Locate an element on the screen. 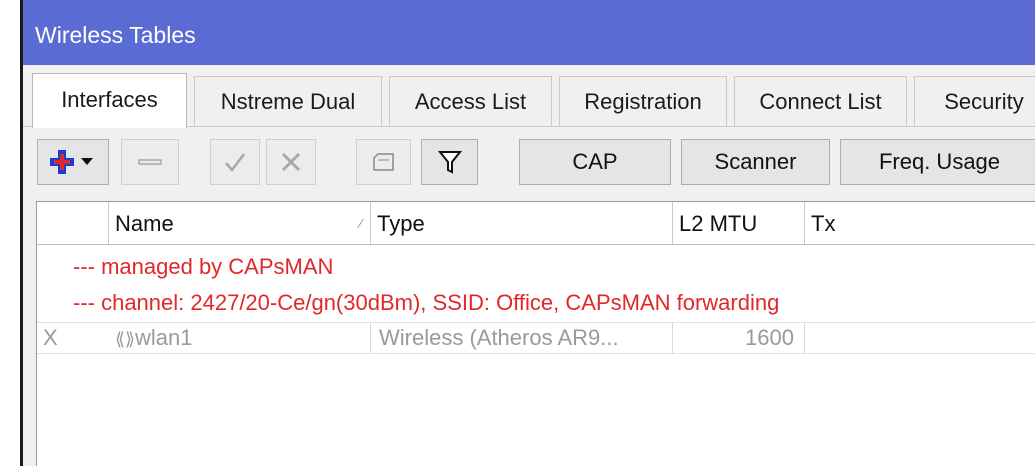 The width and height of the screenshot is (1035, 466). comment-icon is located at coordinates (383, 162).